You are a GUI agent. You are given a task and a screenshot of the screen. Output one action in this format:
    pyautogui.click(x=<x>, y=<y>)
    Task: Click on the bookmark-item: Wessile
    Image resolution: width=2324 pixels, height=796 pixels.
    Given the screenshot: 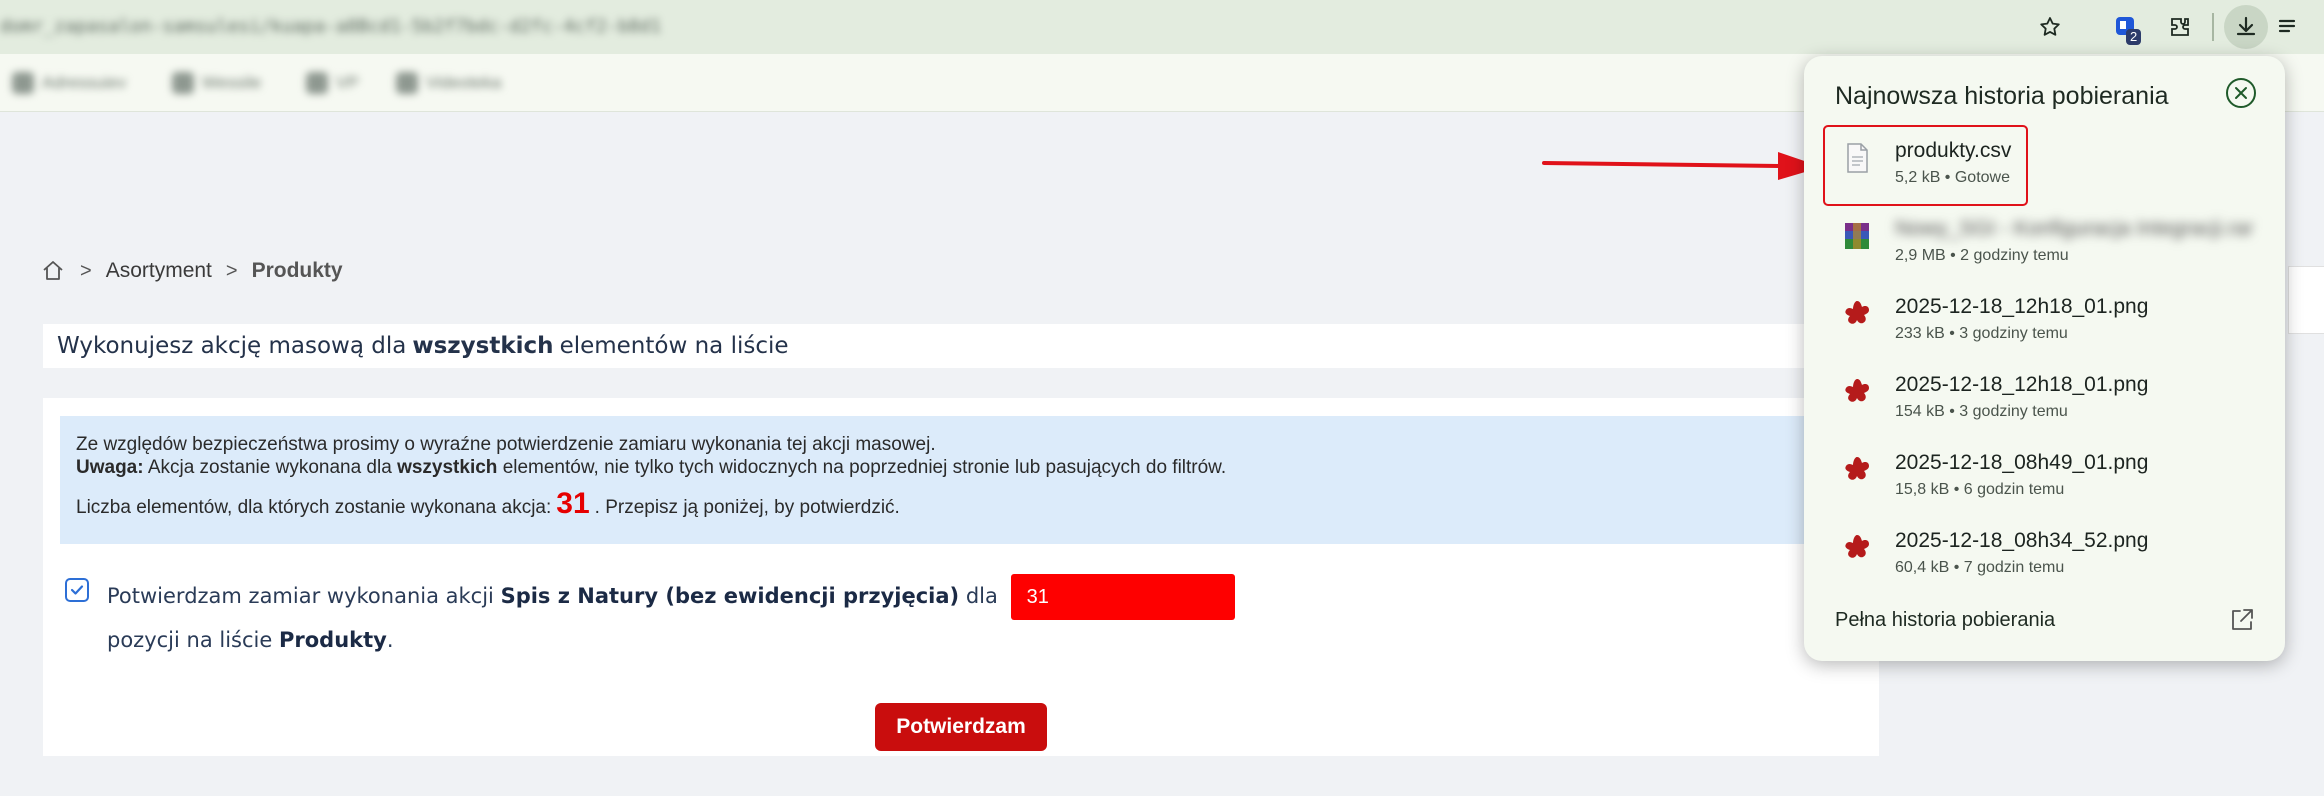 What is the action you would take?
    pyautogui.click(x=216, y=83)
    